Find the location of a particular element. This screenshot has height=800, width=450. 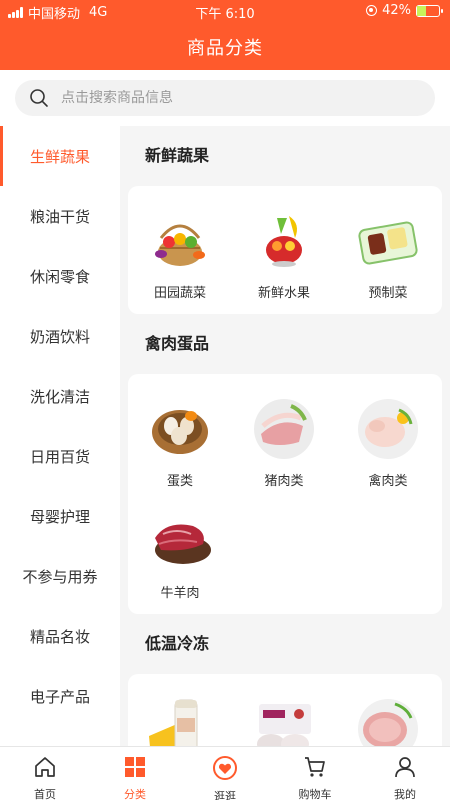

sidebar-item: 粮油干货 is located at coordinates (60, 216).